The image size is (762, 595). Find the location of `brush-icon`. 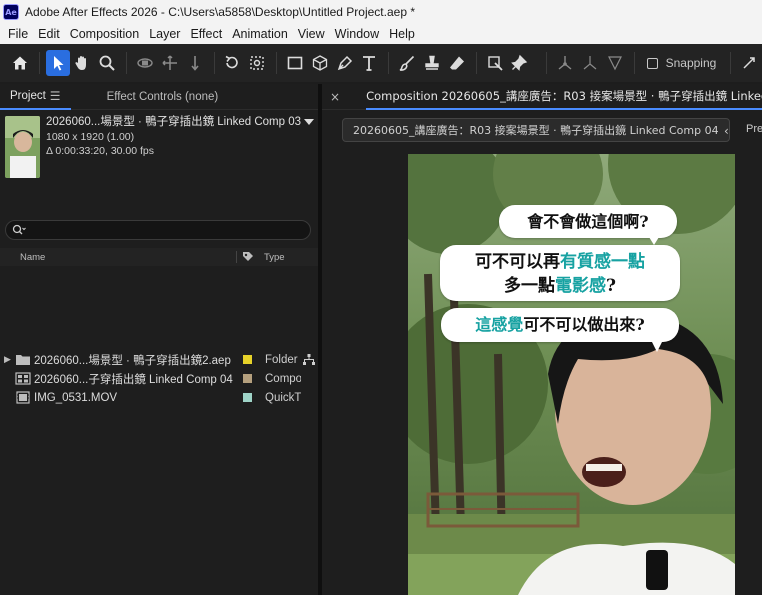

brush-icon is located at coordinates (407, 63).